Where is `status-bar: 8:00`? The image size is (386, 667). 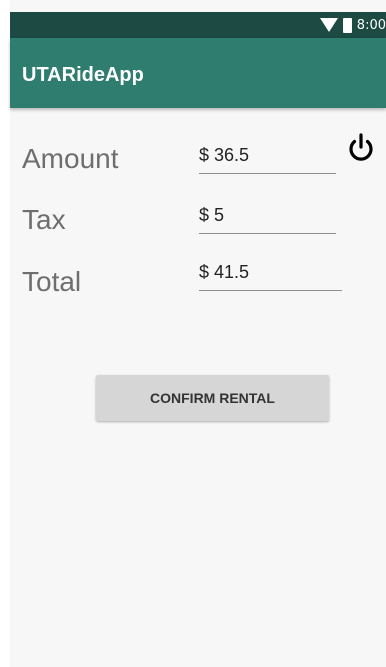
status-bar: 8:00 is located at coordinates (198, 25).